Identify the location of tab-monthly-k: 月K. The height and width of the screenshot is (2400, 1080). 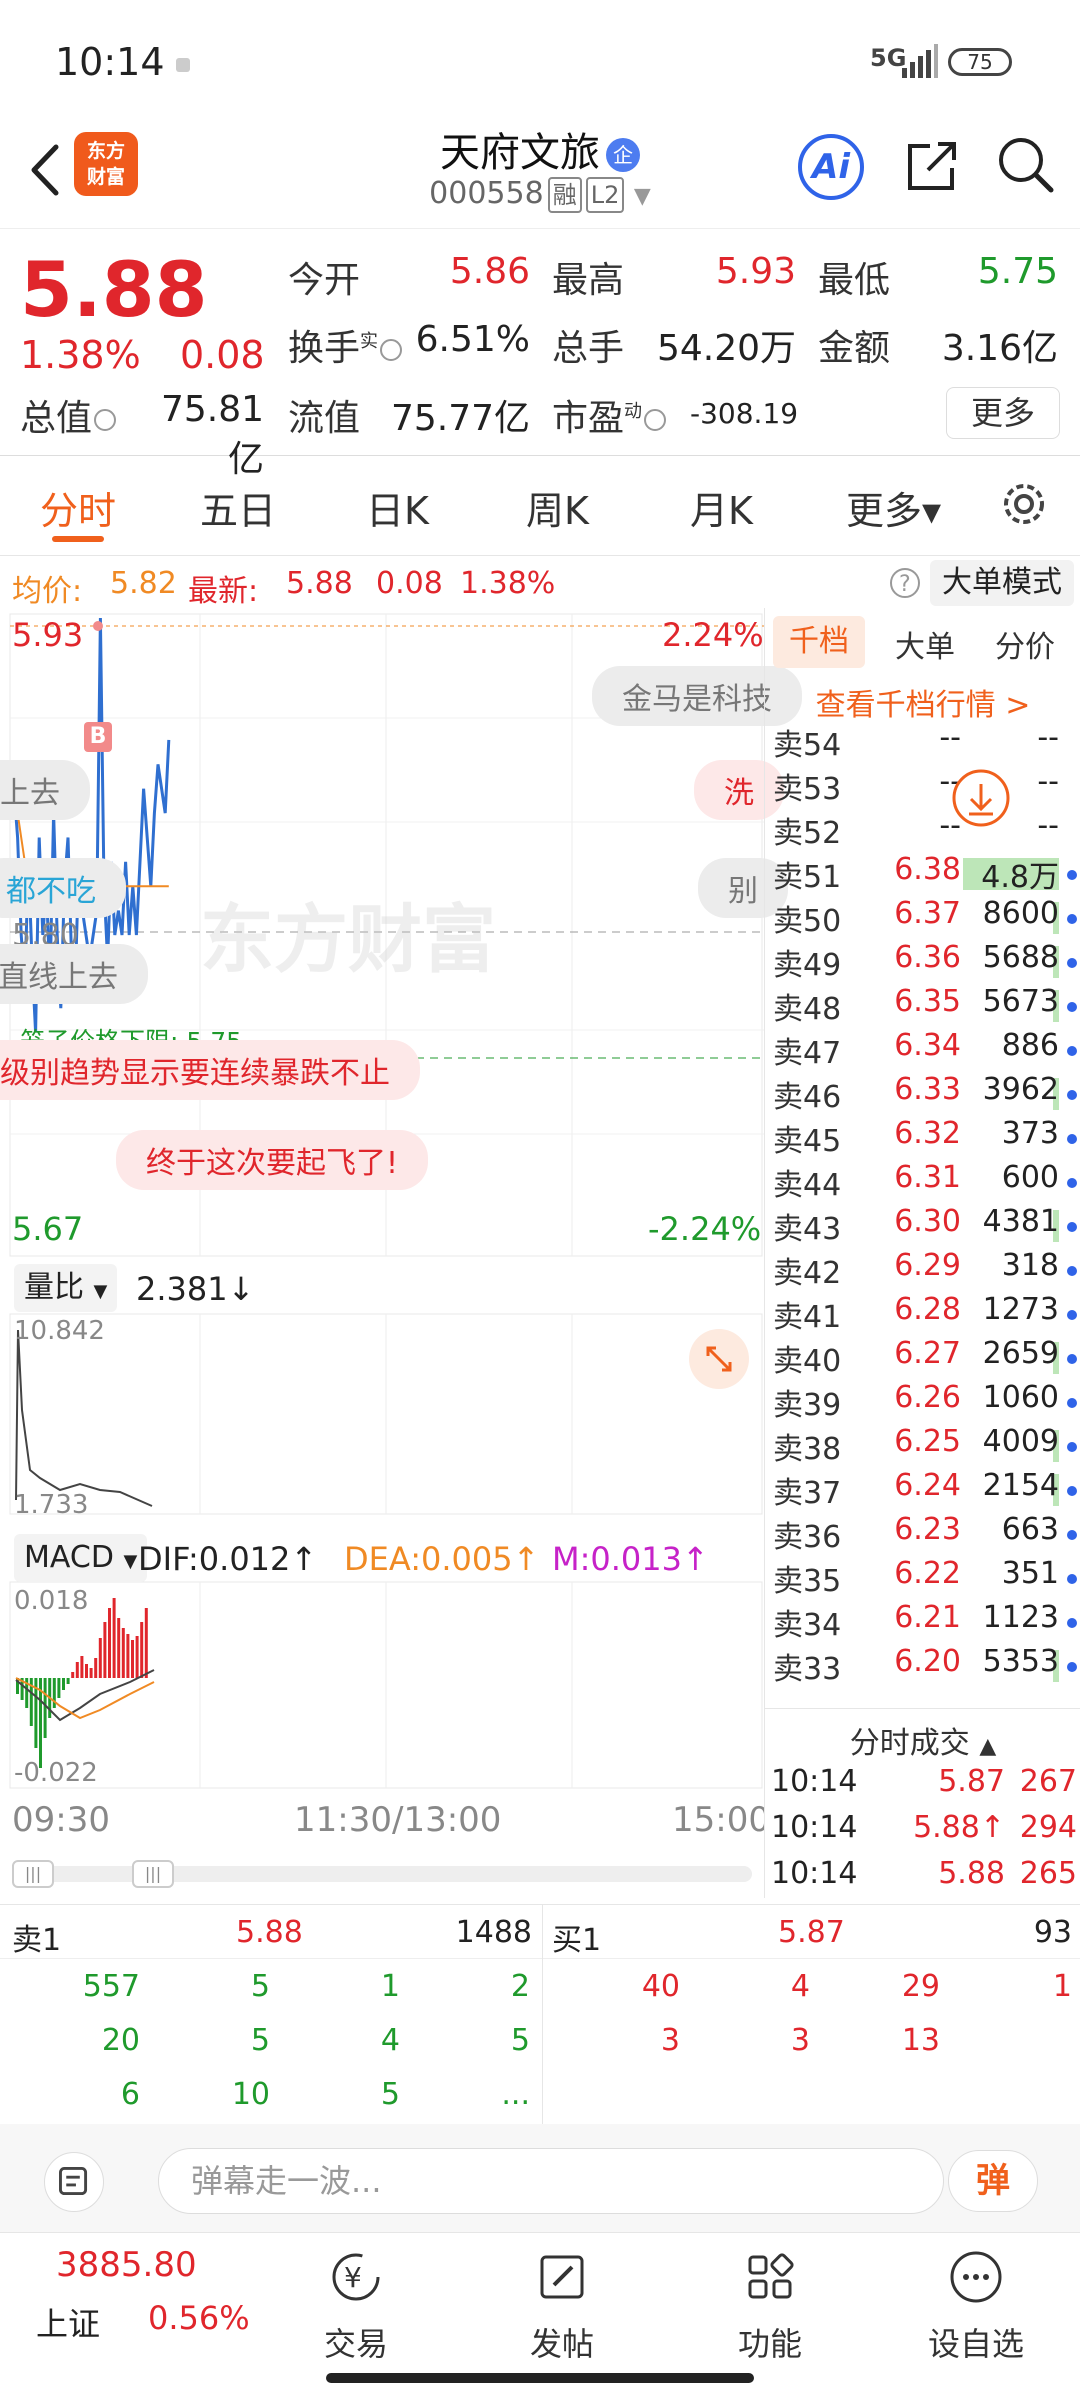
(721, 507).